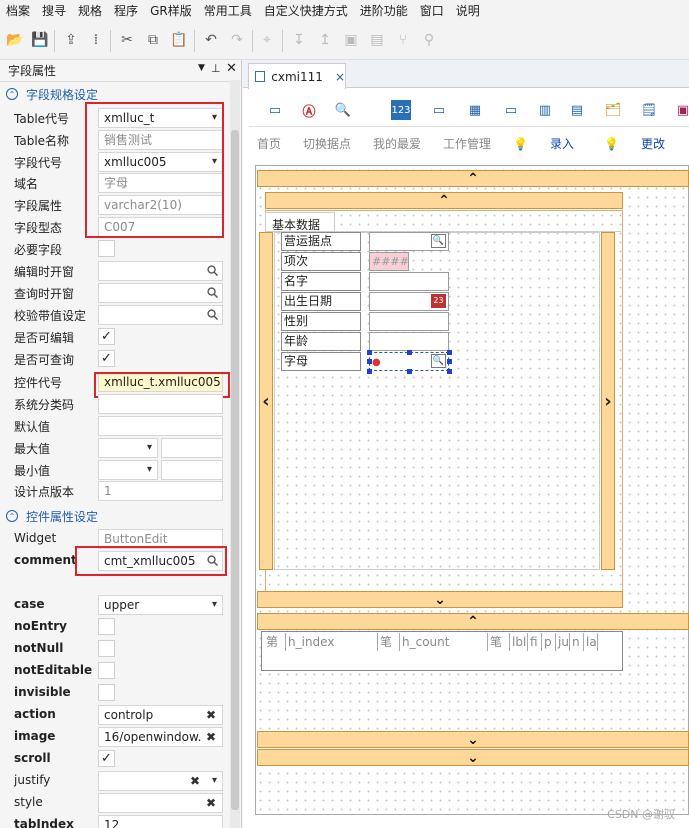 The image size is (689, 828). I want to click on justify-select: ✖, so click(160, 781).